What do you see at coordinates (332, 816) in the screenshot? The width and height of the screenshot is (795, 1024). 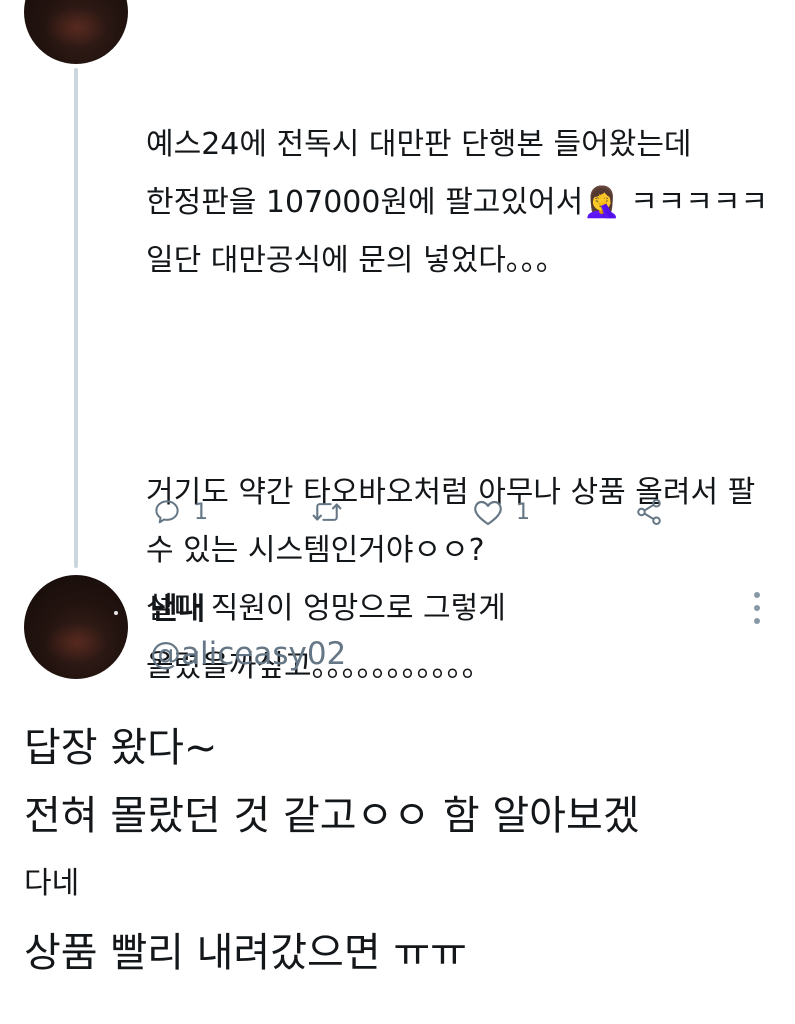 I see `reply-text-line: 전혀 몰랐던 것 같고ㅇㅇ 함 알아보겠` at bounding box center [332, 816].